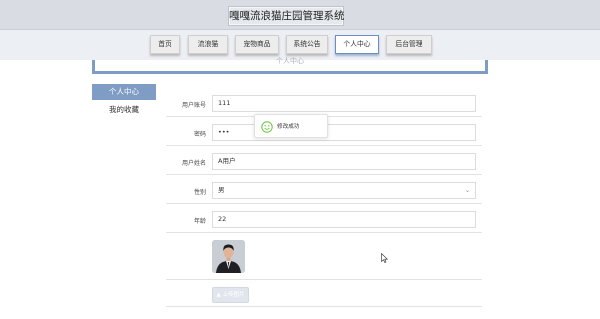 This screenshot has width=600, height=319. Describe the element at coordinates (307, 44) in the screenshot. I see `nav-item-announcements: 系统公告` at that location.